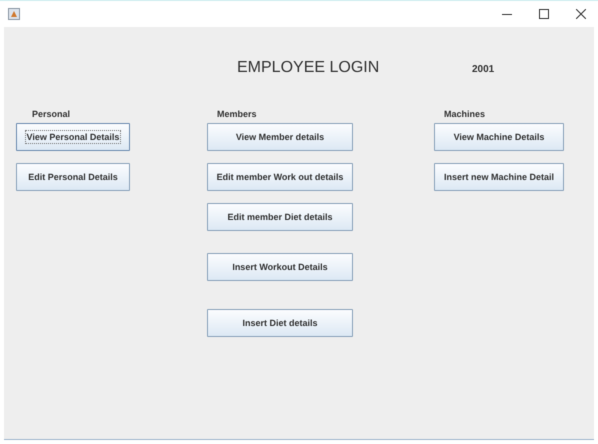 The width and height of the screenshot is (598, 444). Describe the element at coordinates (51, 115) in the screenshot. I see `section-label: Personal` at that location.